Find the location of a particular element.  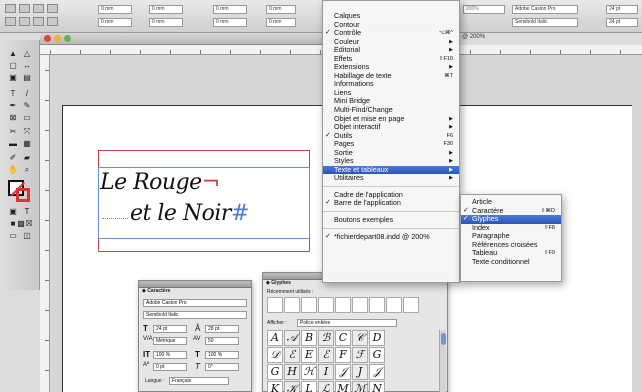

scissors-tool-icon: ✂ is located at coordinates (13, 131).